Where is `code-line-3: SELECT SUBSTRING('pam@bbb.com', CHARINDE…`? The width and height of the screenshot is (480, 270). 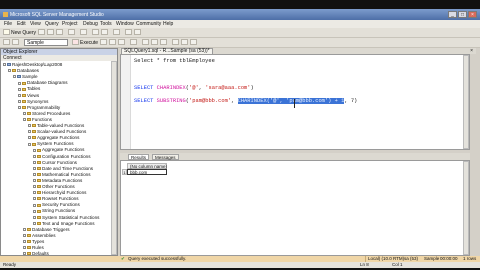
code-line-3: SELECT SUBSTRING('pam@bbb.com', CHARINDE… is located at coordinates (245, 101).